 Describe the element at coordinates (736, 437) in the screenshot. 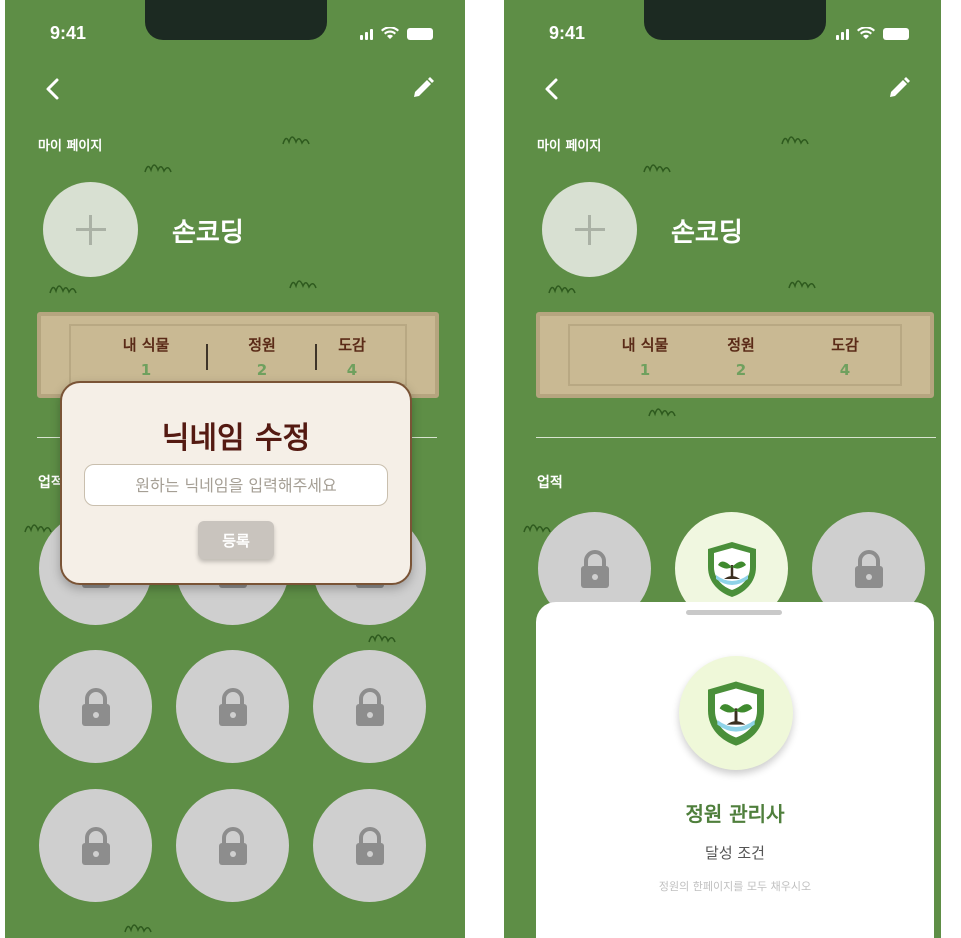

I see `section-divider` at that location.